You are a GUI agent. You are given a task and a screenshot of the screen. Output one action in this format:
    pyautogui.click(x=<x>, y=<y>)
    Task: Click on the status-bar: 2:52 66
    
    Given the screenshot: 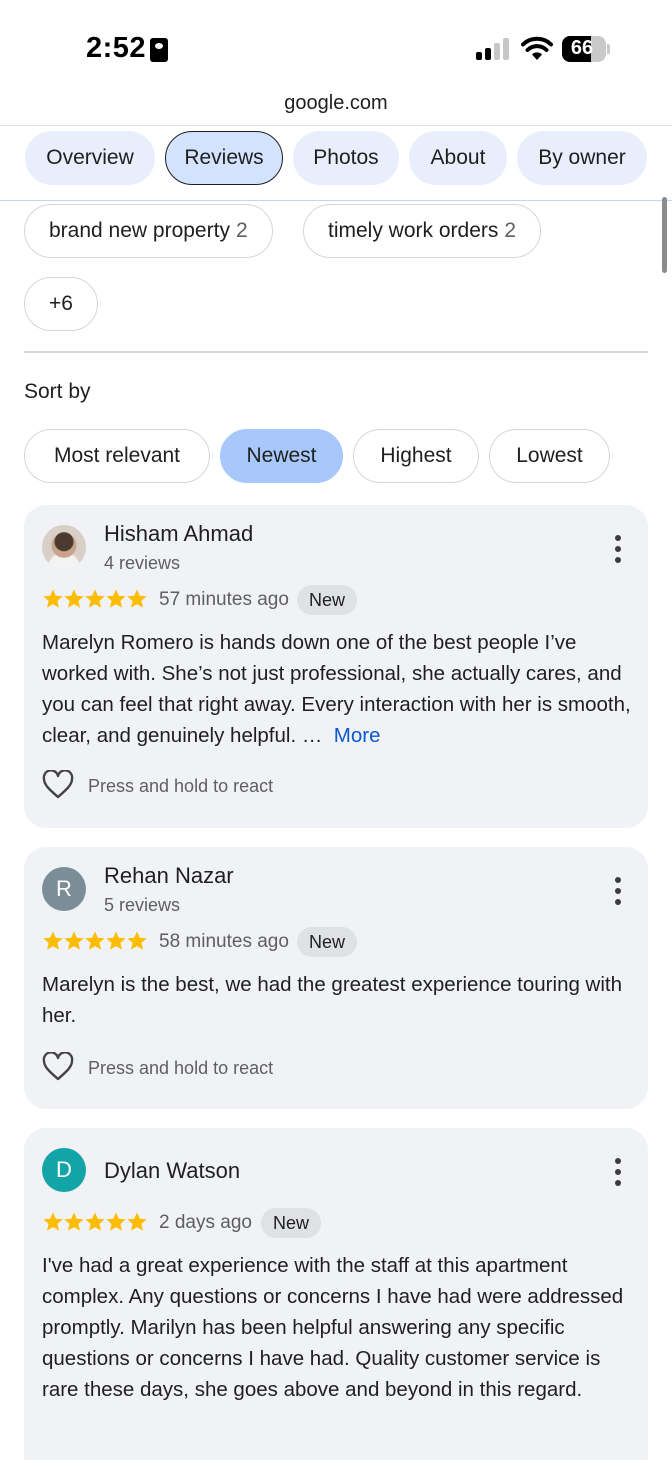 What is the action you would take?
    pyautogui.click(x=336, y=45)
    